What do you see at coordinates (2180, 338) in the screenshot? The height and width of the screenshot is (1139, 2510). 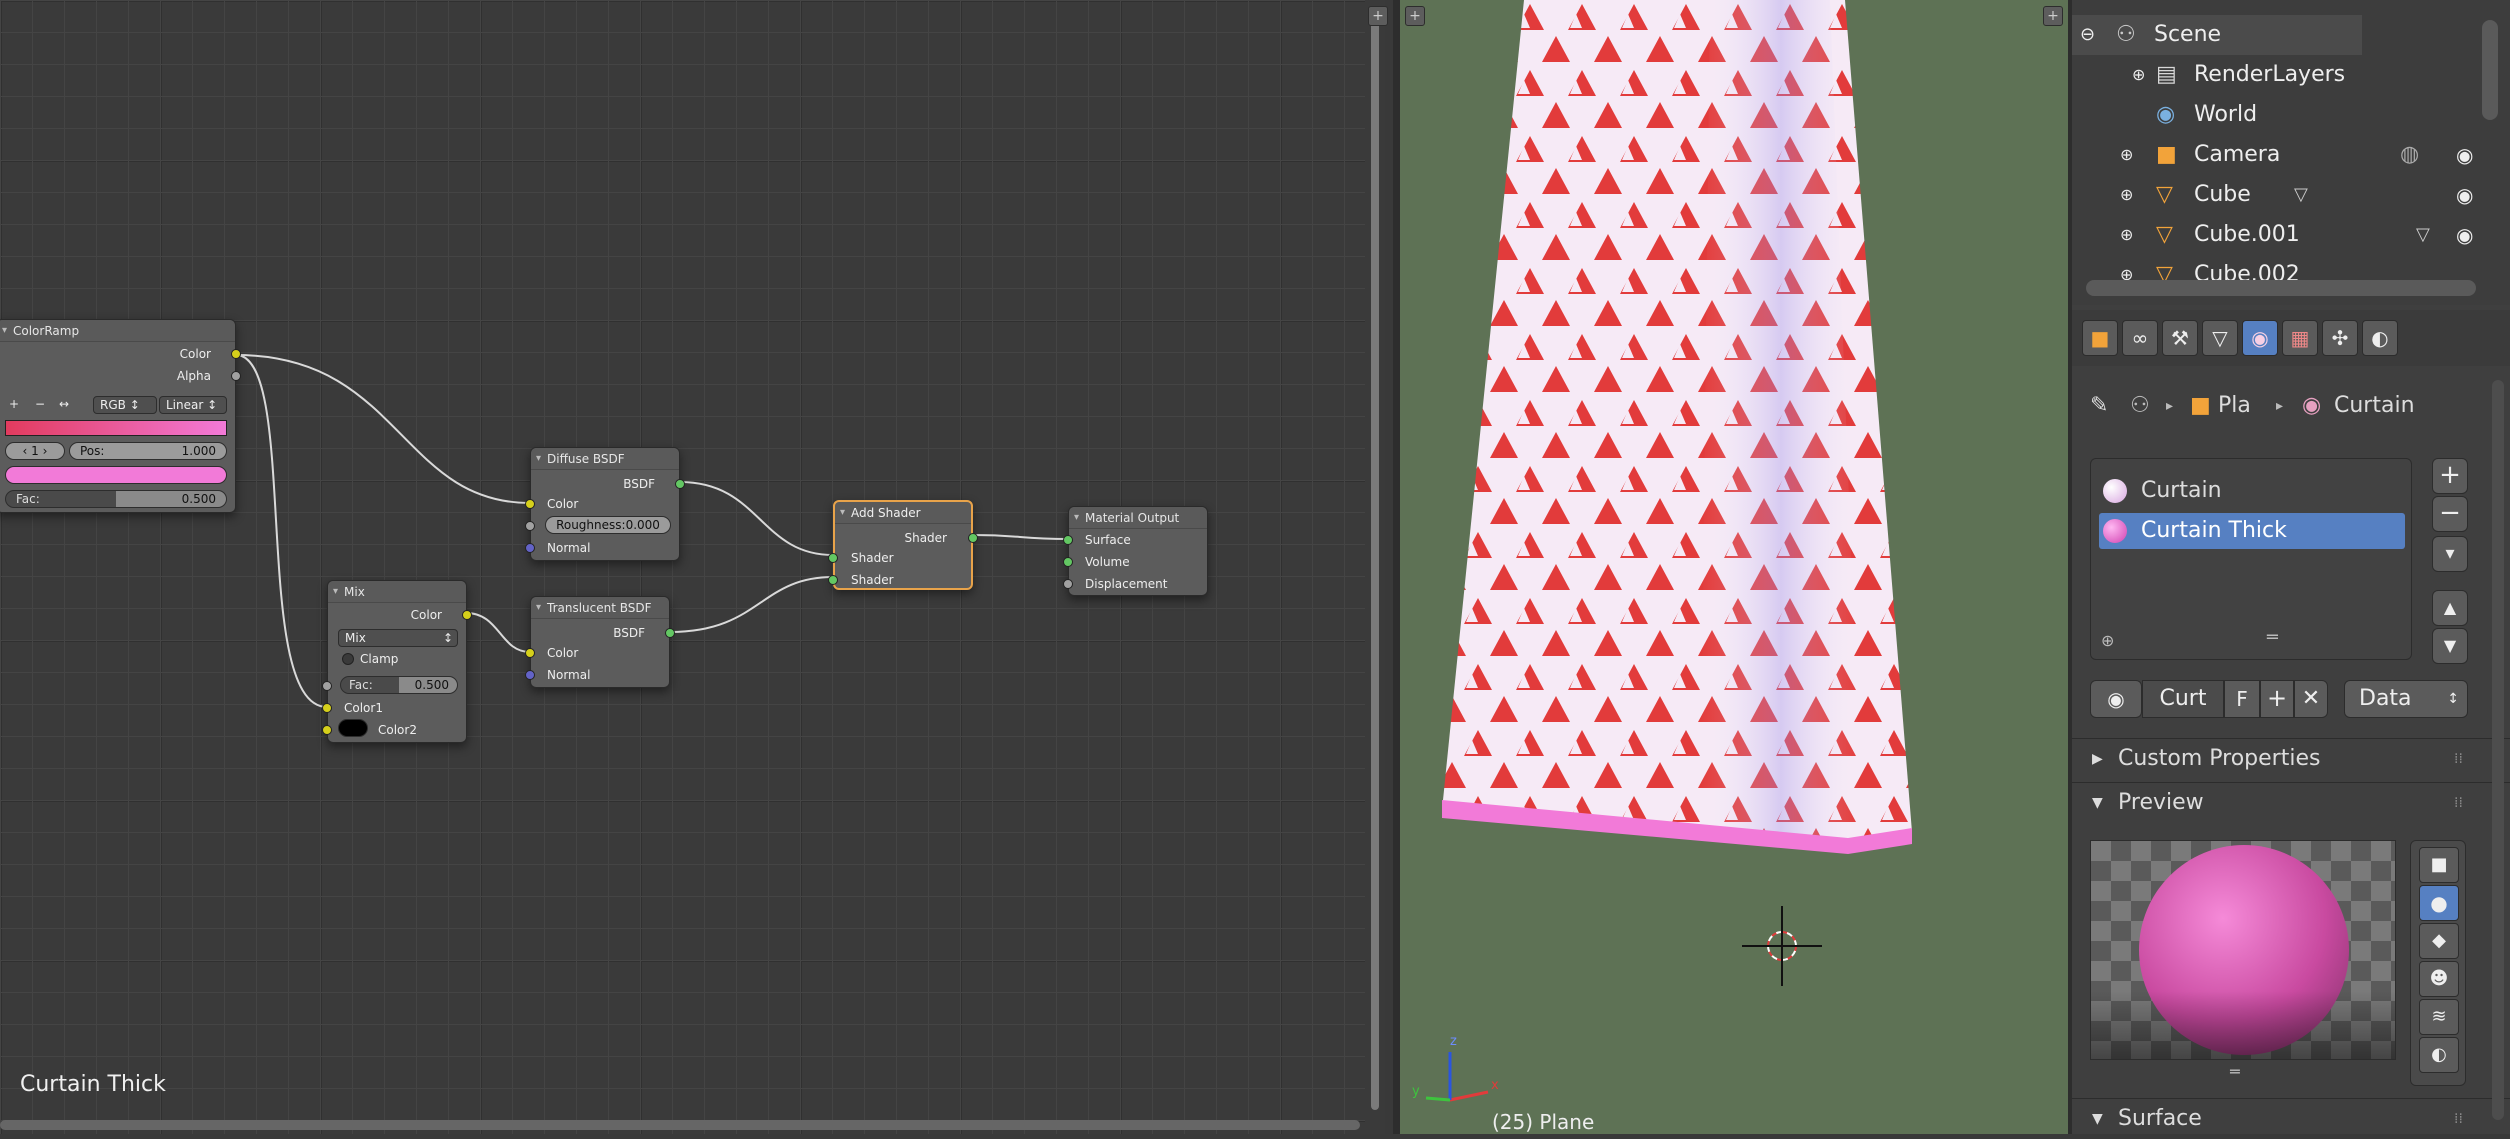 I see `modifiers-tab-icon: ⚒` at bounding box center [2180, 338].